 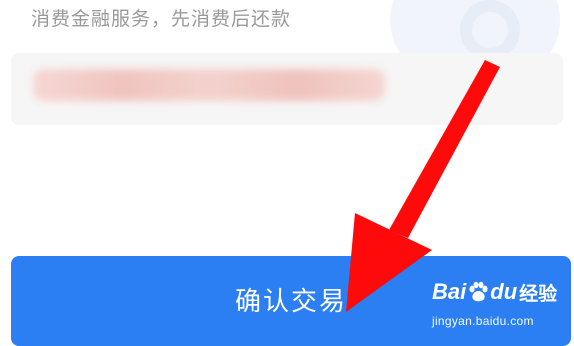 I want to click on watermark-du-text: du, so click(x=504, y=291).